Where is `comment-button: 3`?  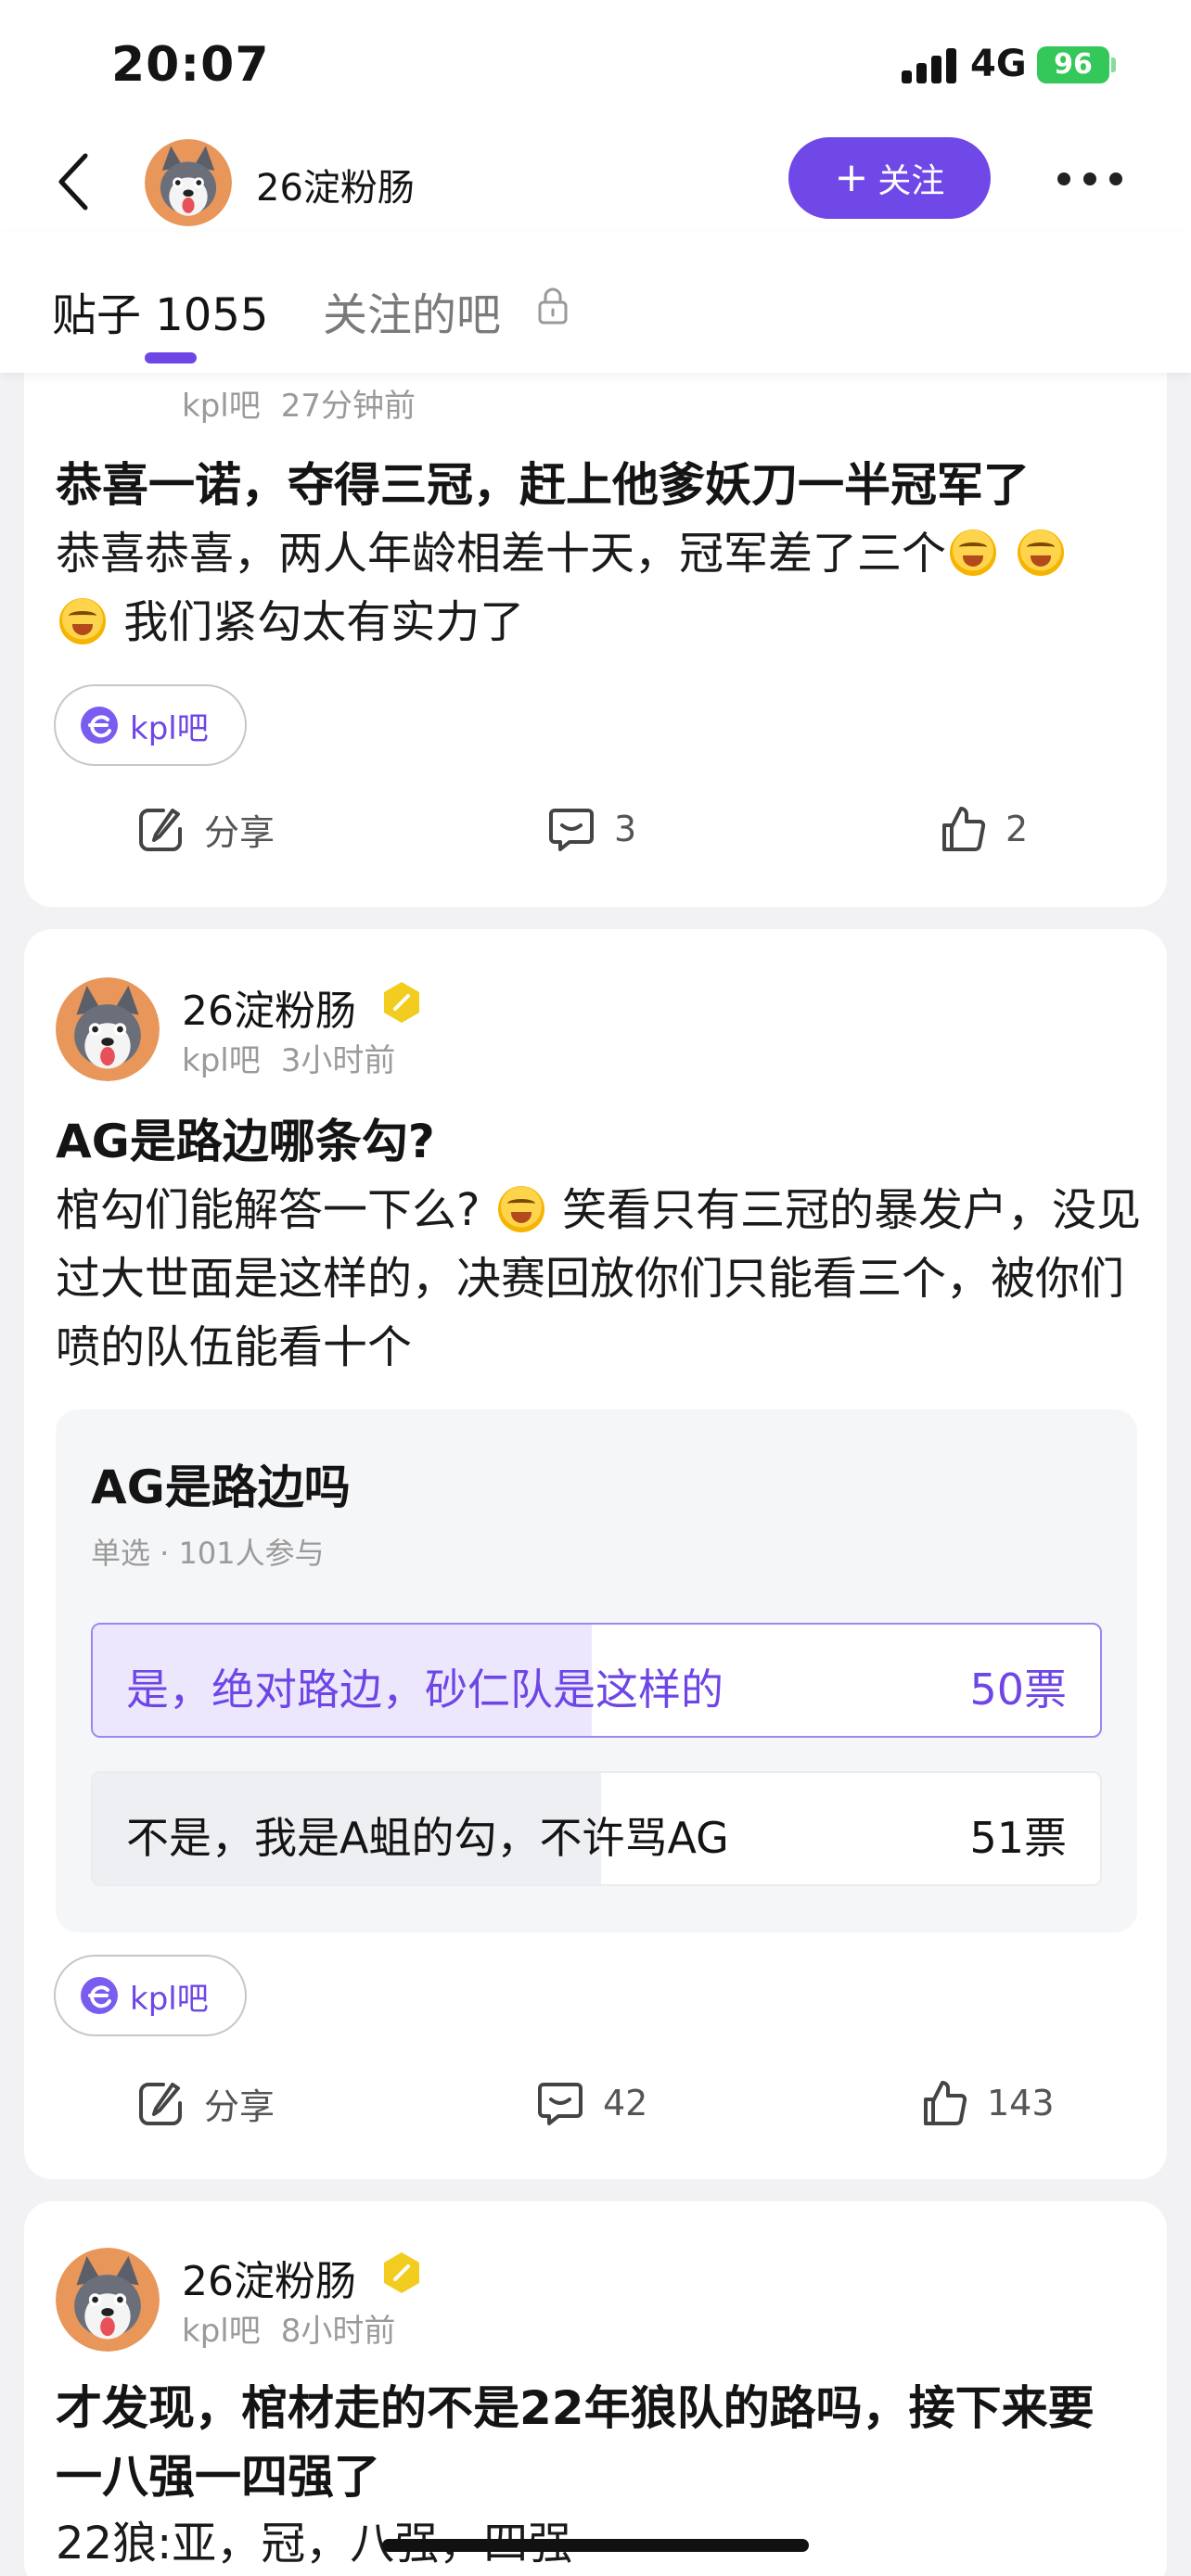
comment-button: 3 is located at coordinates (590, 829).